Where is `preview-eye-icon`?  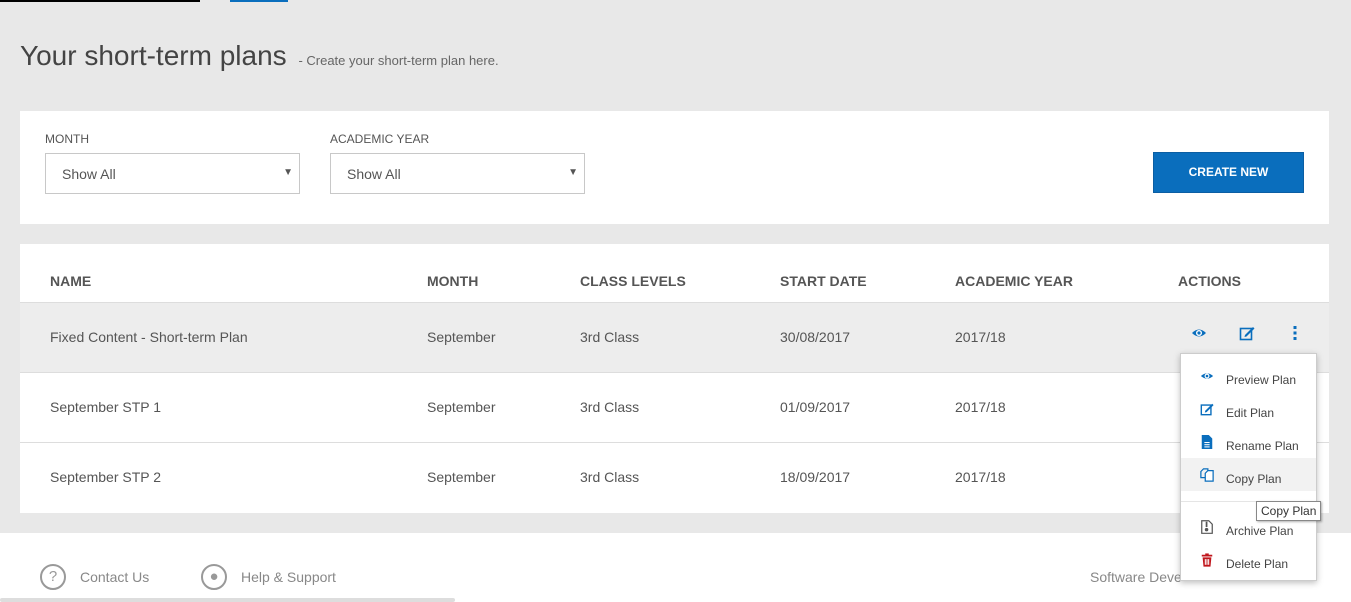 preview-eye-icon is located at coordinates (1199, 333).